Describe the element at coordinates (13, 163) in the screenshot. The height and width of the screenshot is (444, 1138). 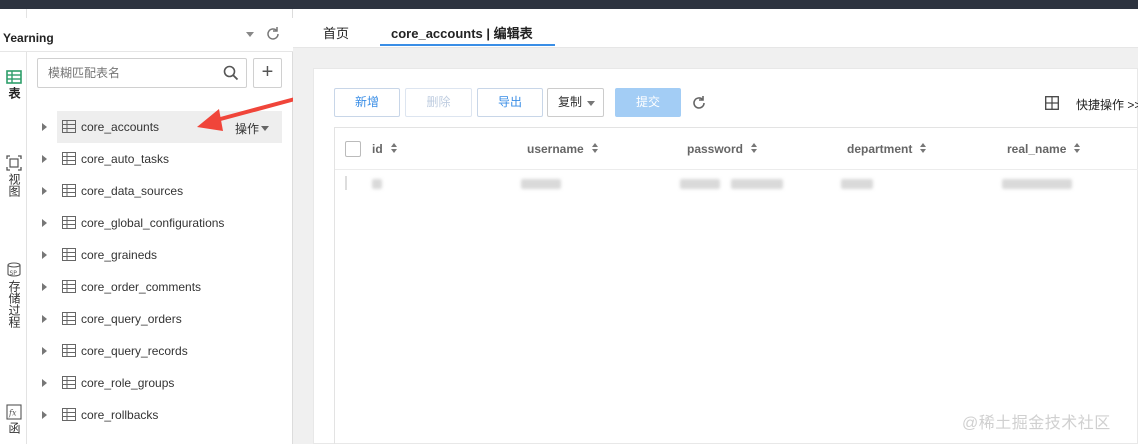
I see `view-icon` at that location.